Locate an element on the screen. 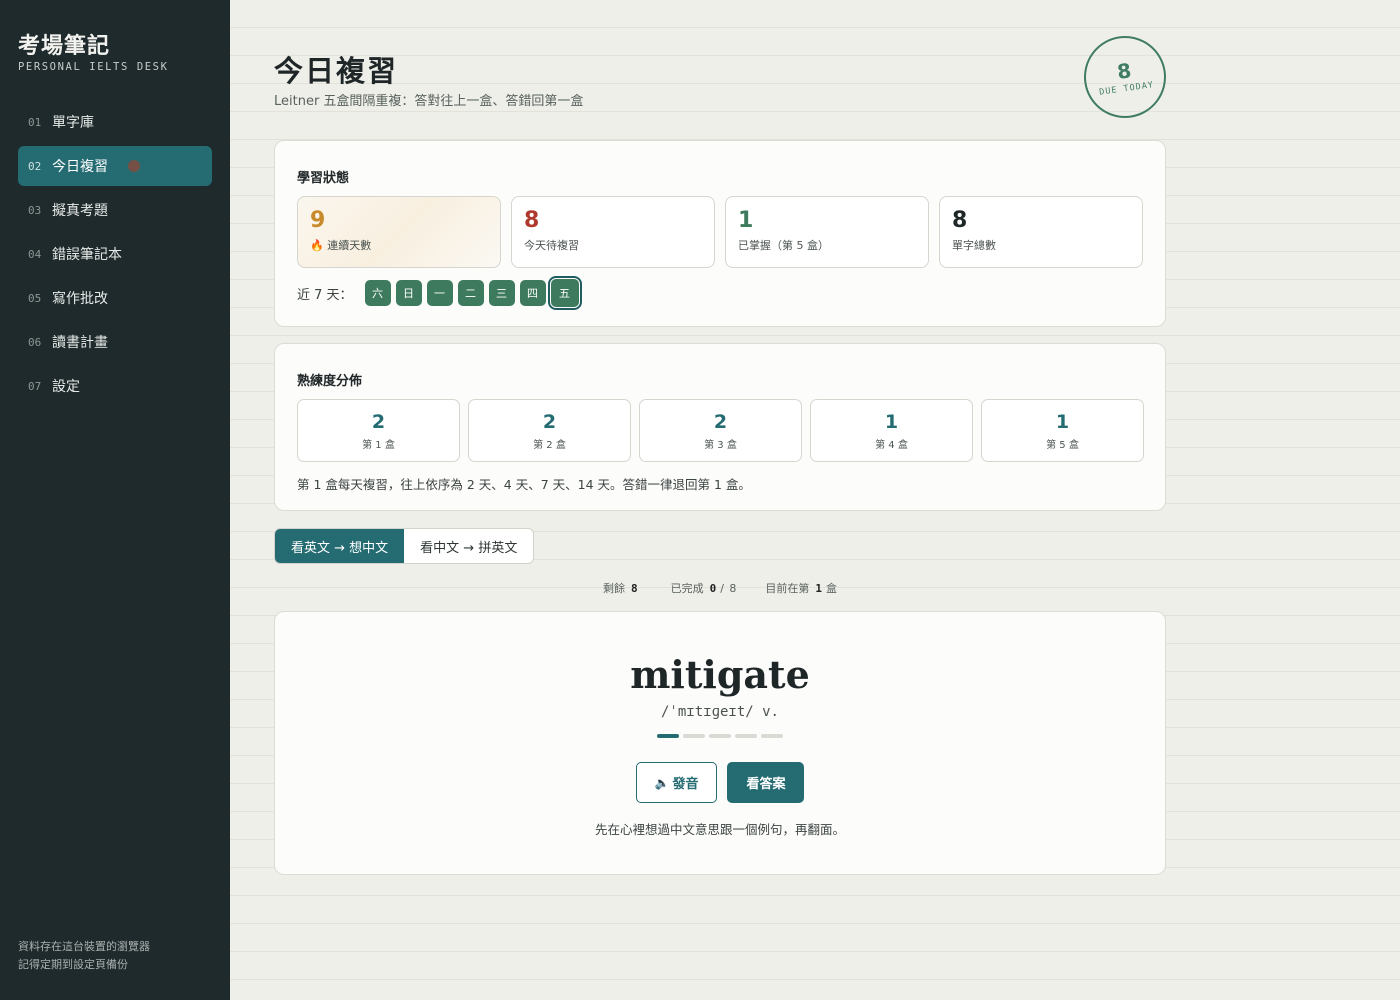  sidebar-item-number: 07 is located at coordinates (35, 386).